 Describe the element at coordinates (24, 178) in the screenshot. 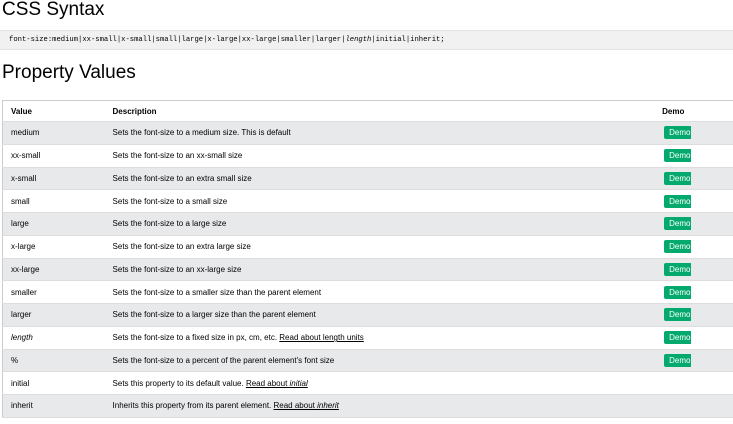

I see `value-cell: x-small` at that location.